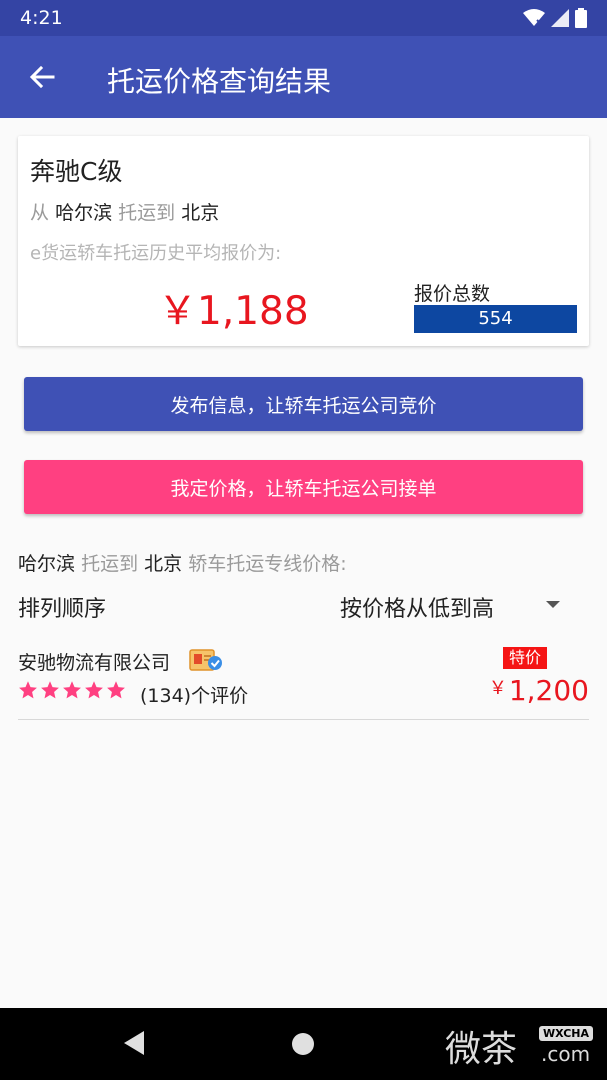  I want to click on quote-count-bar: 554, so click(495, 319).